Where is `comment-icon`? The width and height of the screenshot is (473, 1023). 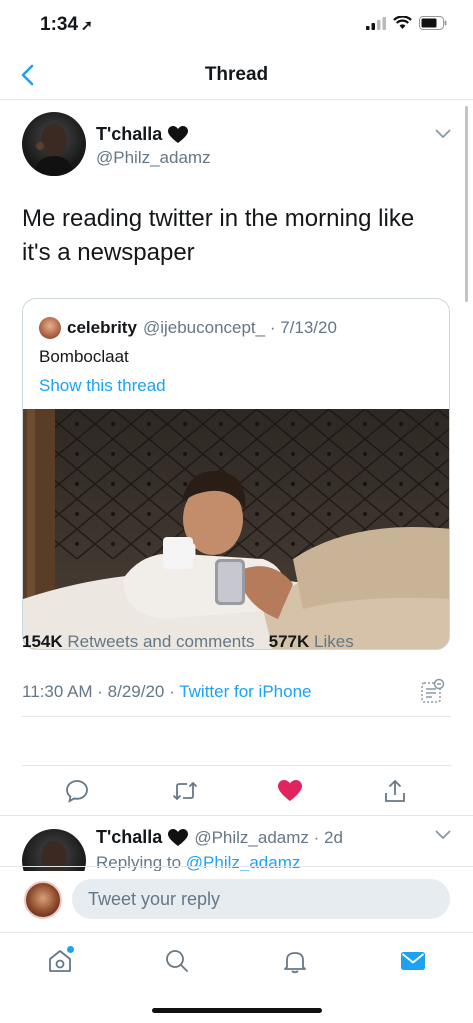 comment-icon is located at coordinates (77, 791).